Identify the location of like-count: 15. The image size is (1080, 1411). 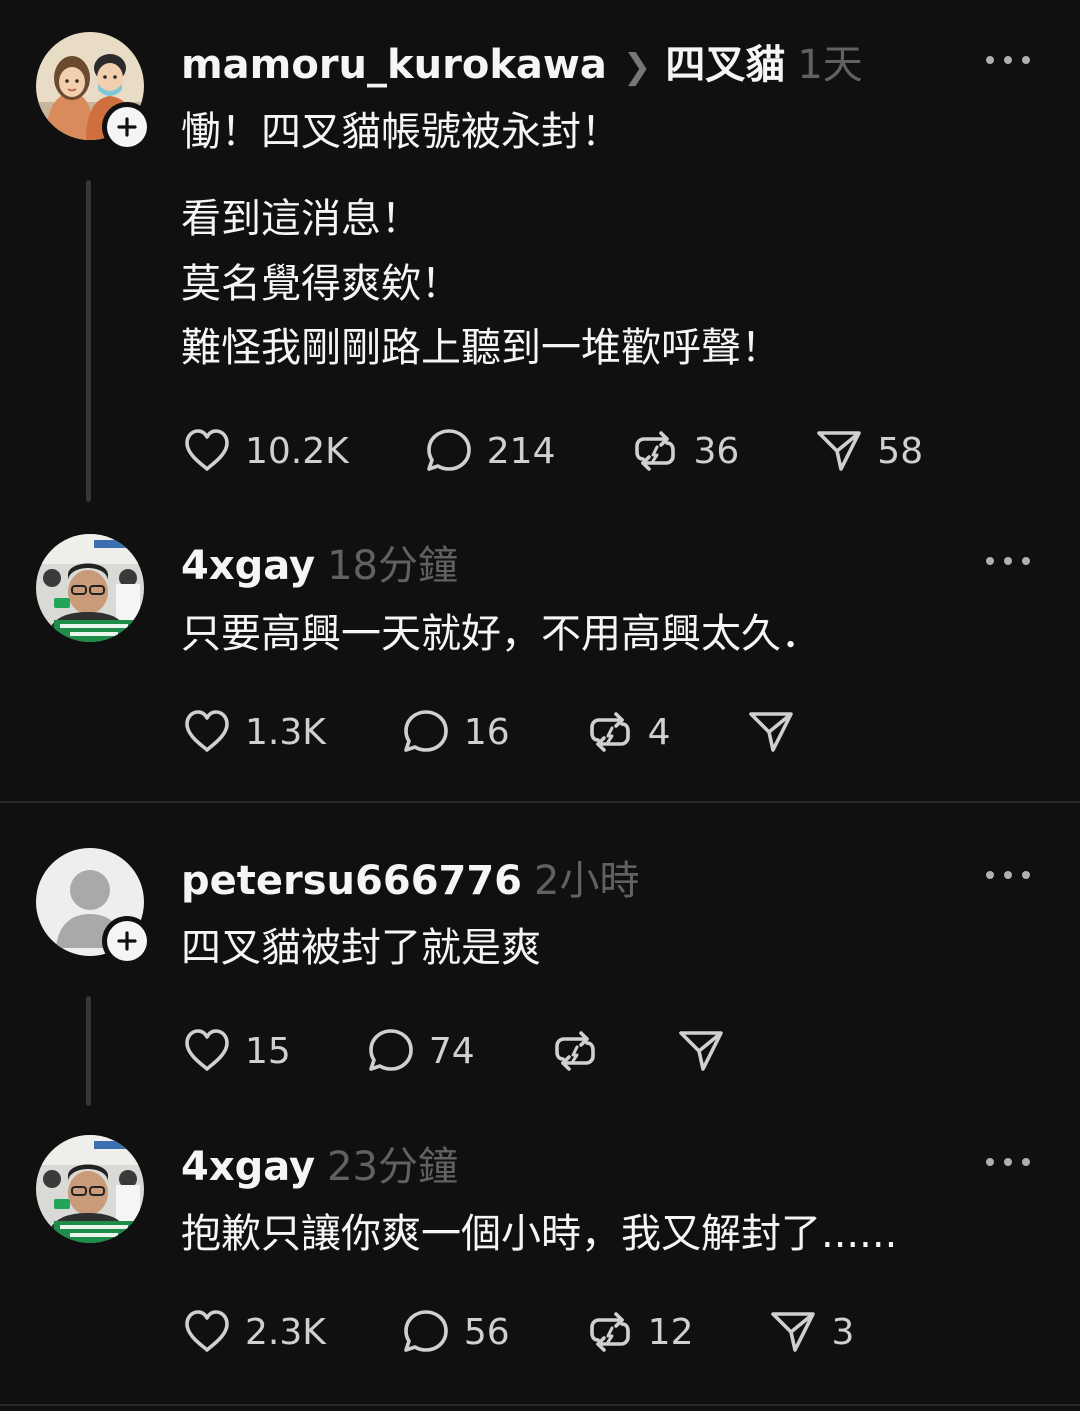
(268, 1051).